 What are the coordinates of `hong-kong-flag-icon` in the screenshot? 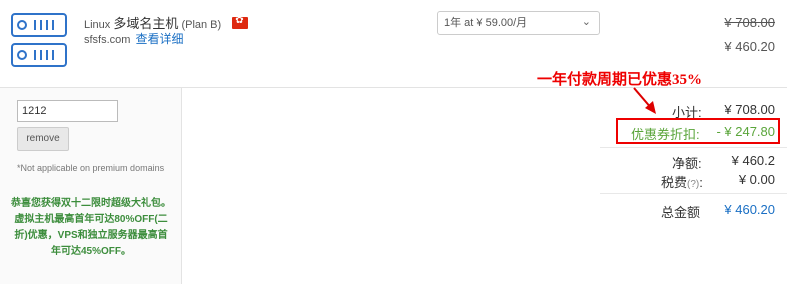 It's located at (240, 22).